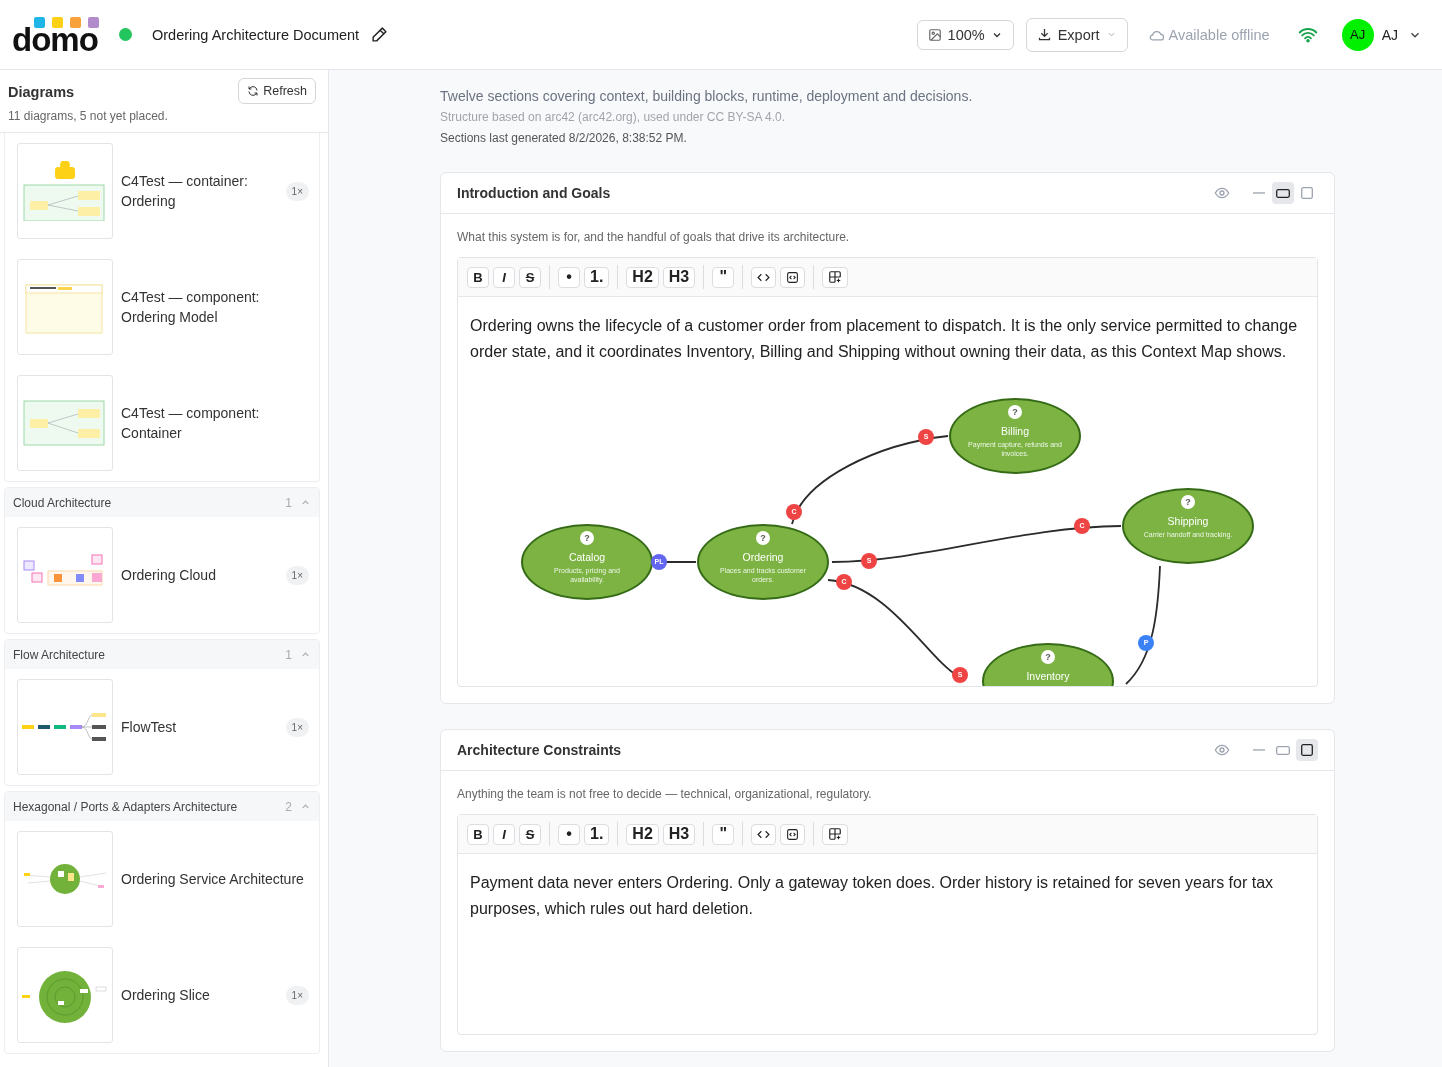 The height and width of the screenshot is (1067, 1442). Describe the element at coordinates (613, 117) in the screenshot. I see `intro-text: Structure based on arc42 (arc42.org), used under CC BY-SA 4.0.` at that location.